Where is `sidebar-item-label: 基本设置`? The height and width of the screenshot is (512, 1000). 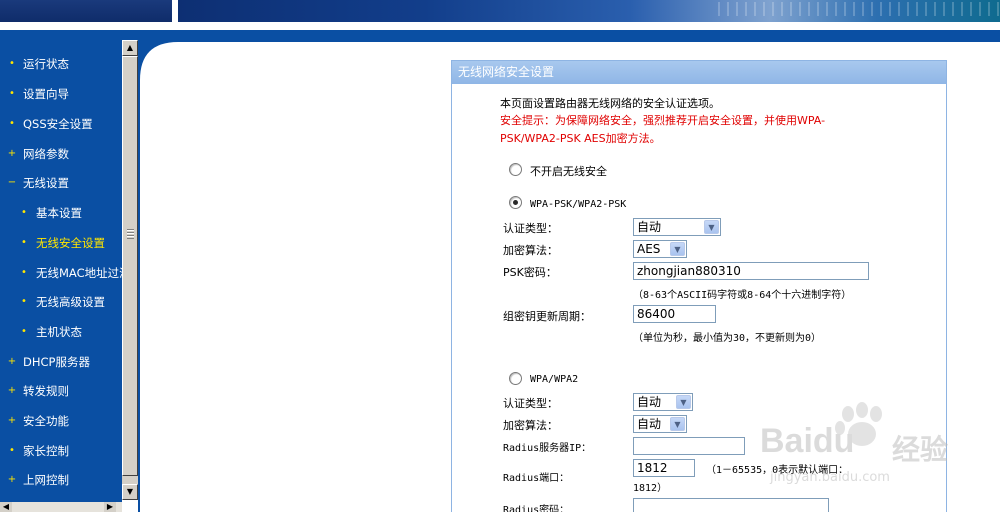
sidebar-item-label: 基本设置 is located at coordinates (59, 213).